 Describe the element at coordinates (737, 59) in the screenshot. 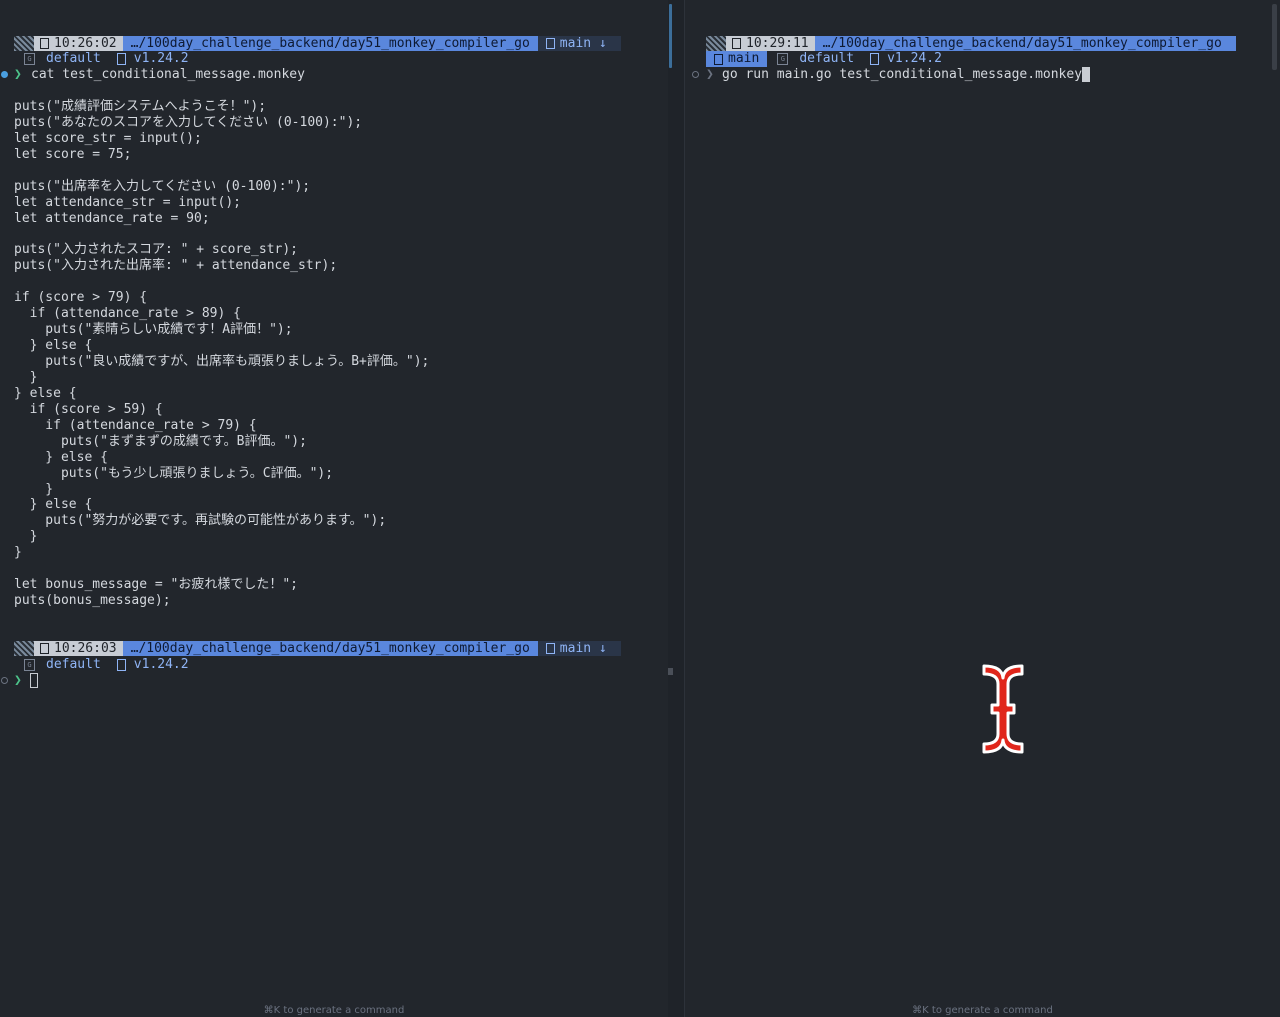

I see `prompt-git-branch: main` at that location.